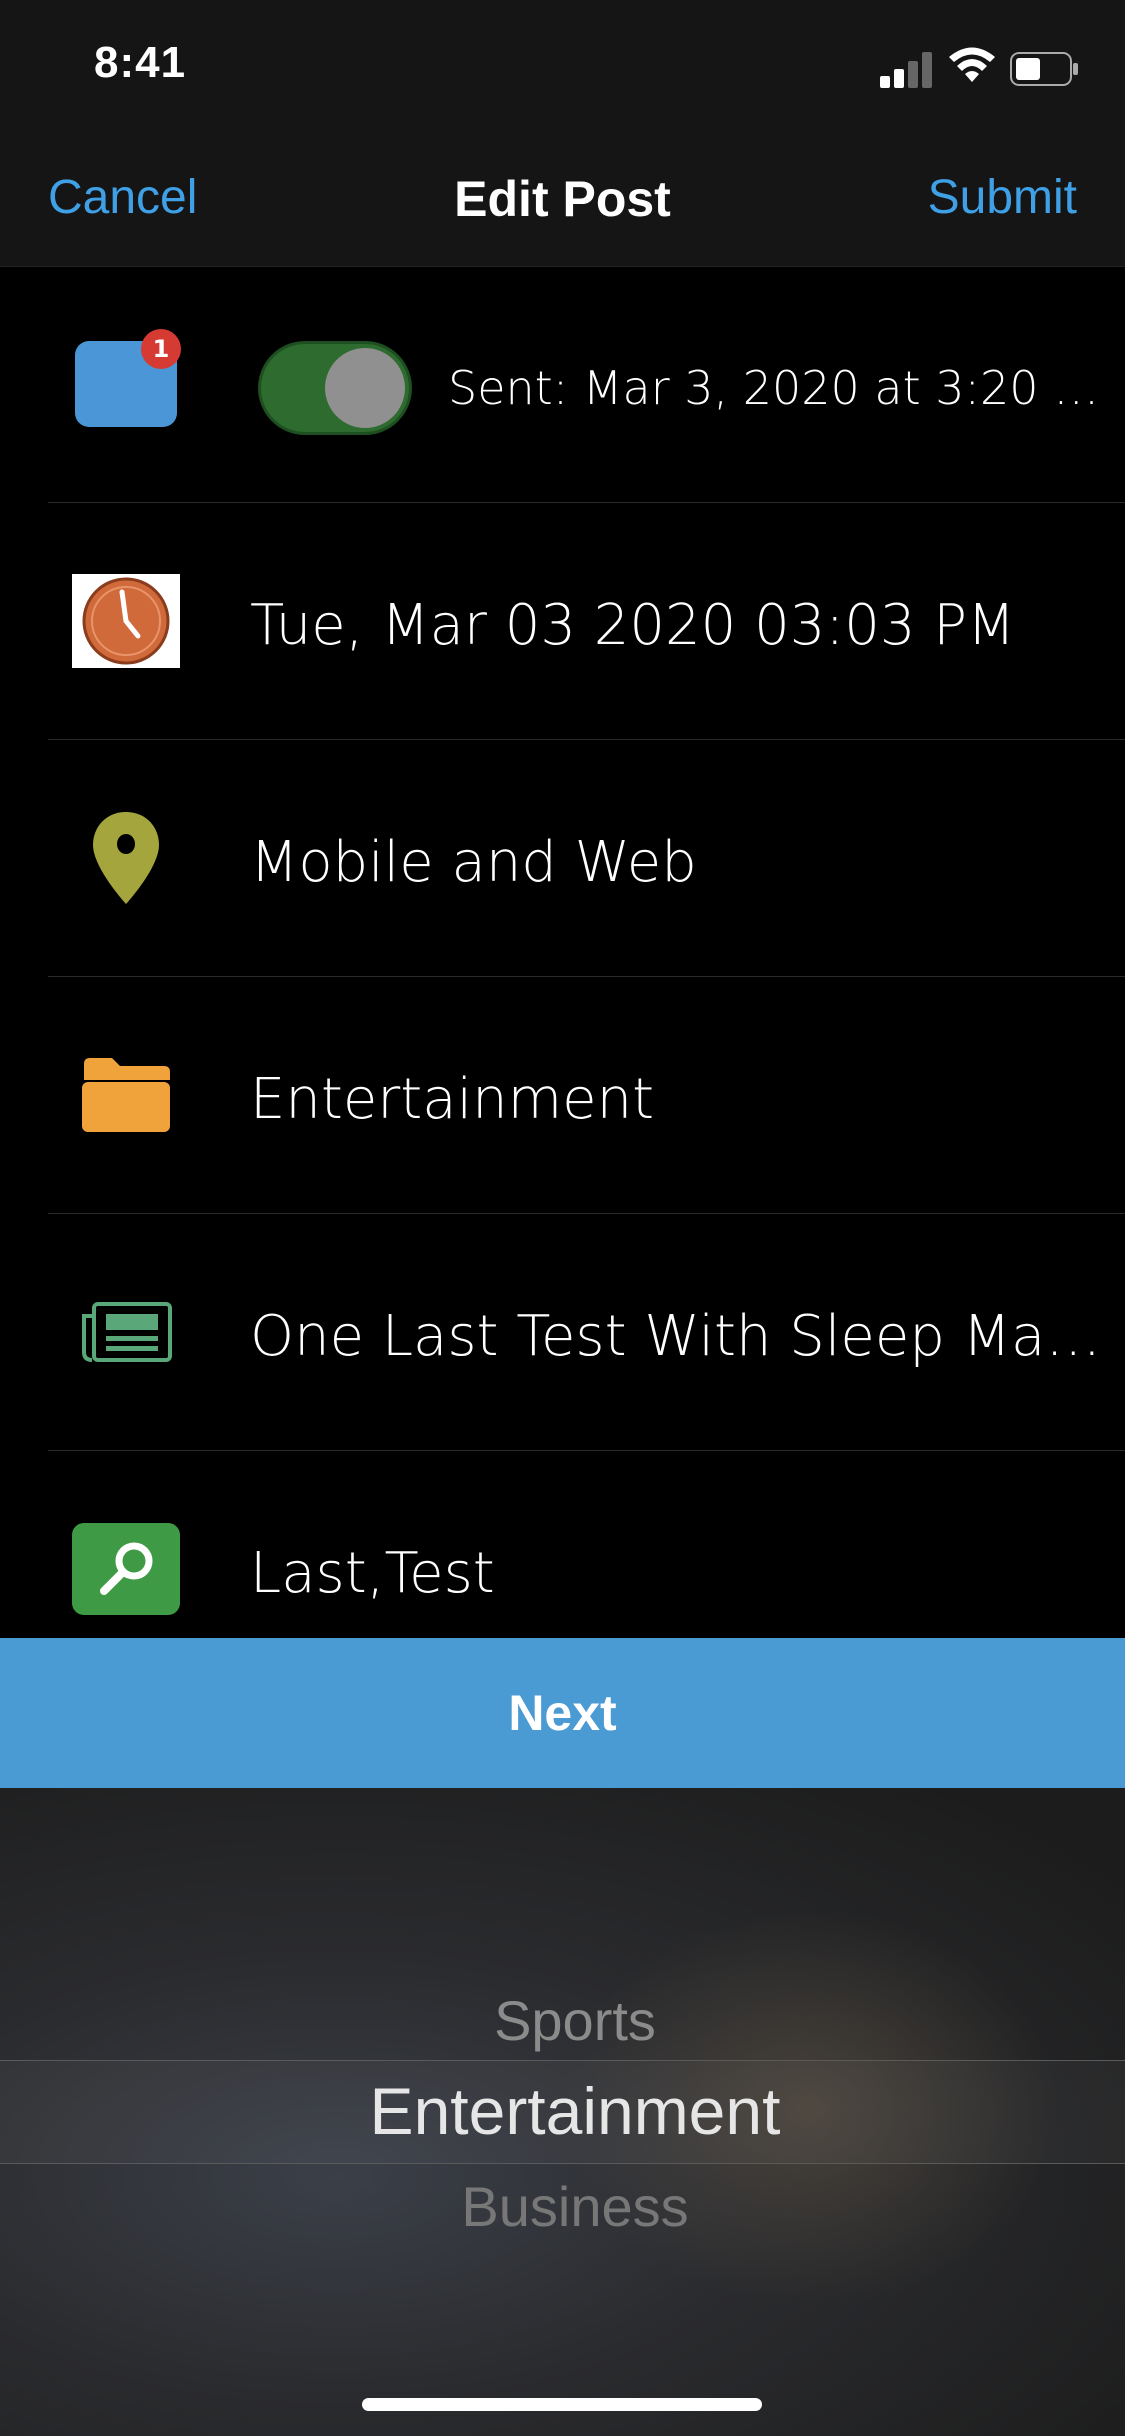 This screenshot has height=2436, width=1125. Describe the element at coordinates (126, 1332) in the screenshot. I see `newspaper-icon` at that location.